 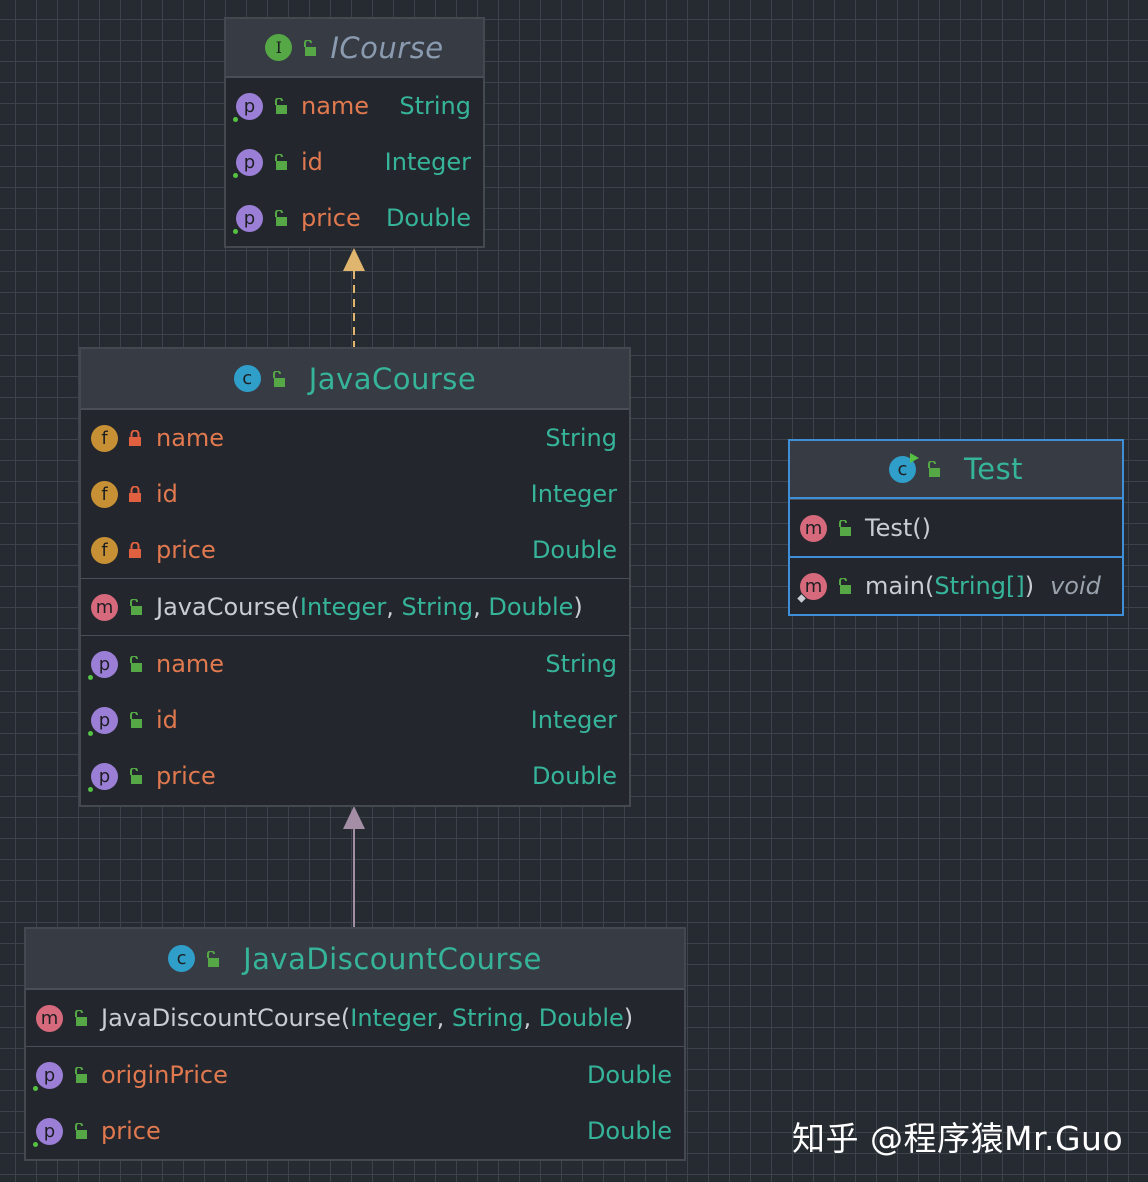 I want to click on field-name: price, so click(x=186, y=550).